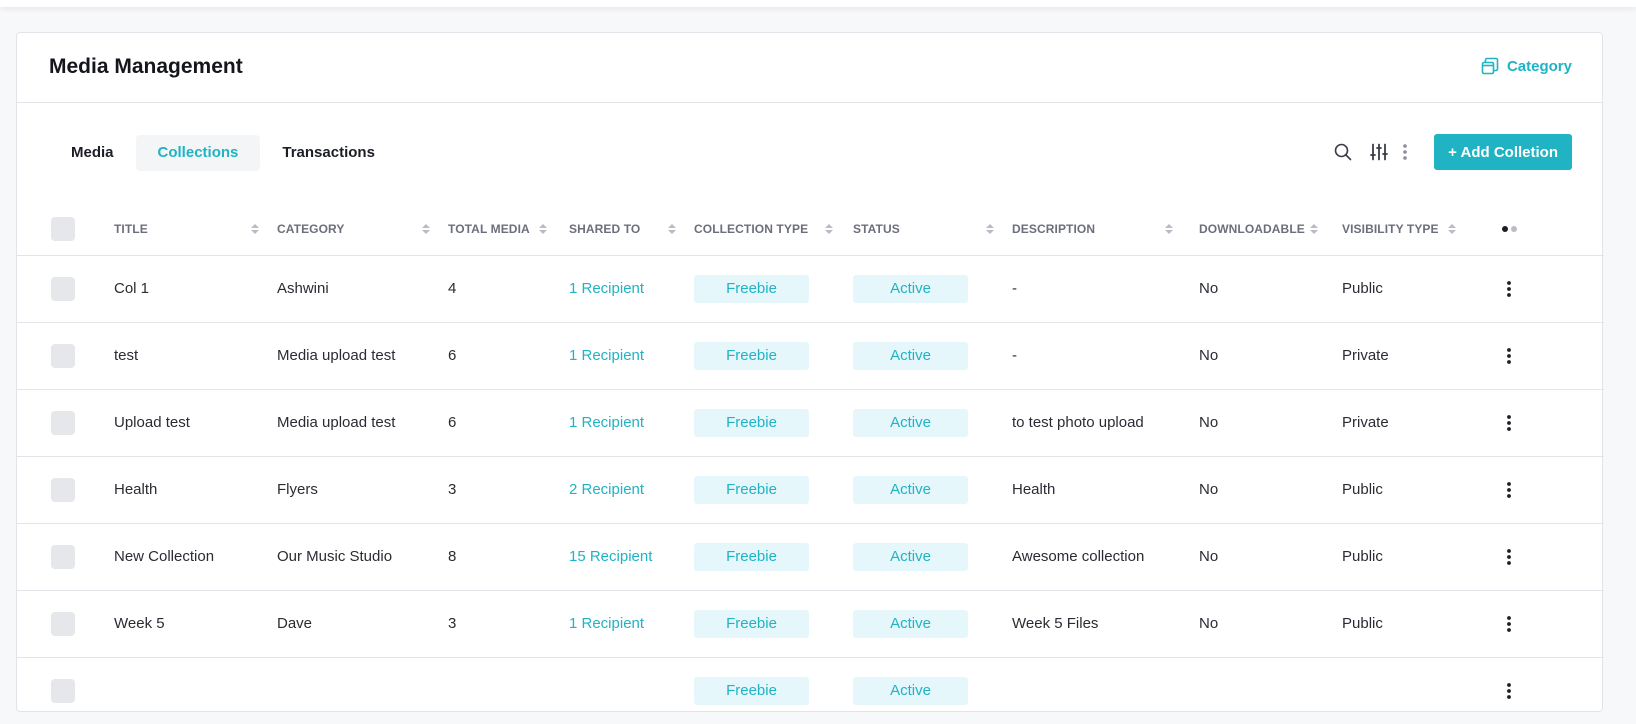 The width and height of the screenshot is (1636, 724). What do you see at coordinates (297, 489) in the screenshot?
I see `cell-category: Flyers` at bounding box center [297, 489].